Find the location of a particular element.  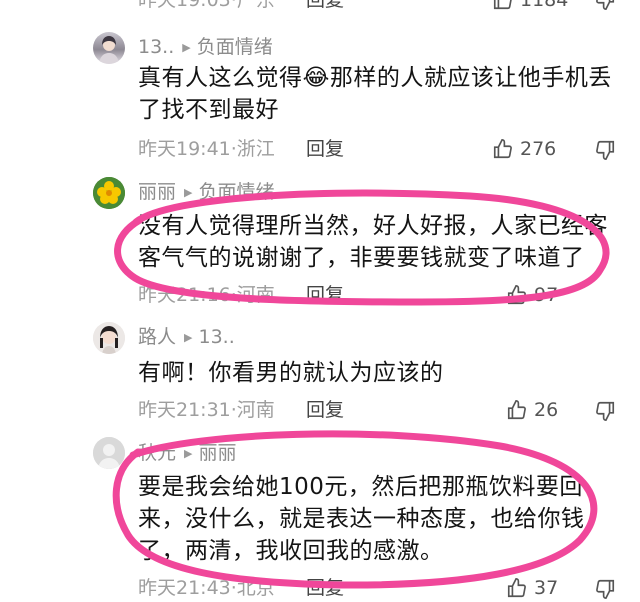

comment-meta: 昨天21:16·河南 is located at coordinates (206, 295).